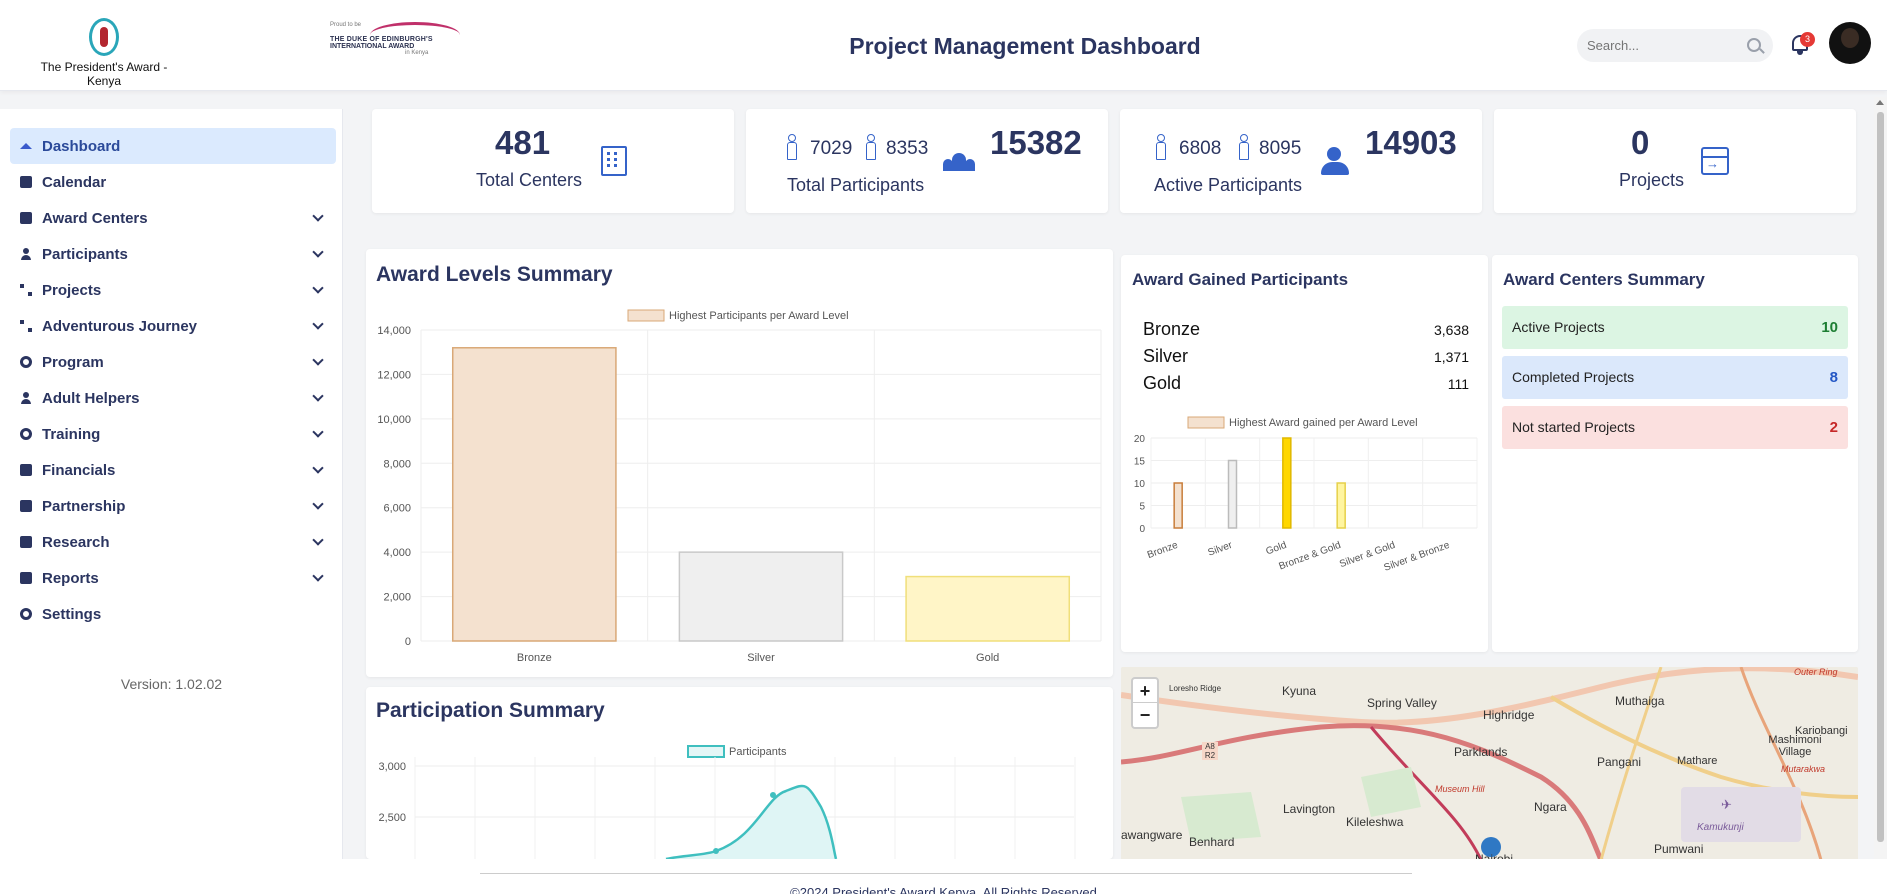 This screenshot has height=894, width=1887. What do you see at coordinates (173, 578) in the screenshot?
I see `sidebar-item-reports: Reports` at bounding box center [173, 578].